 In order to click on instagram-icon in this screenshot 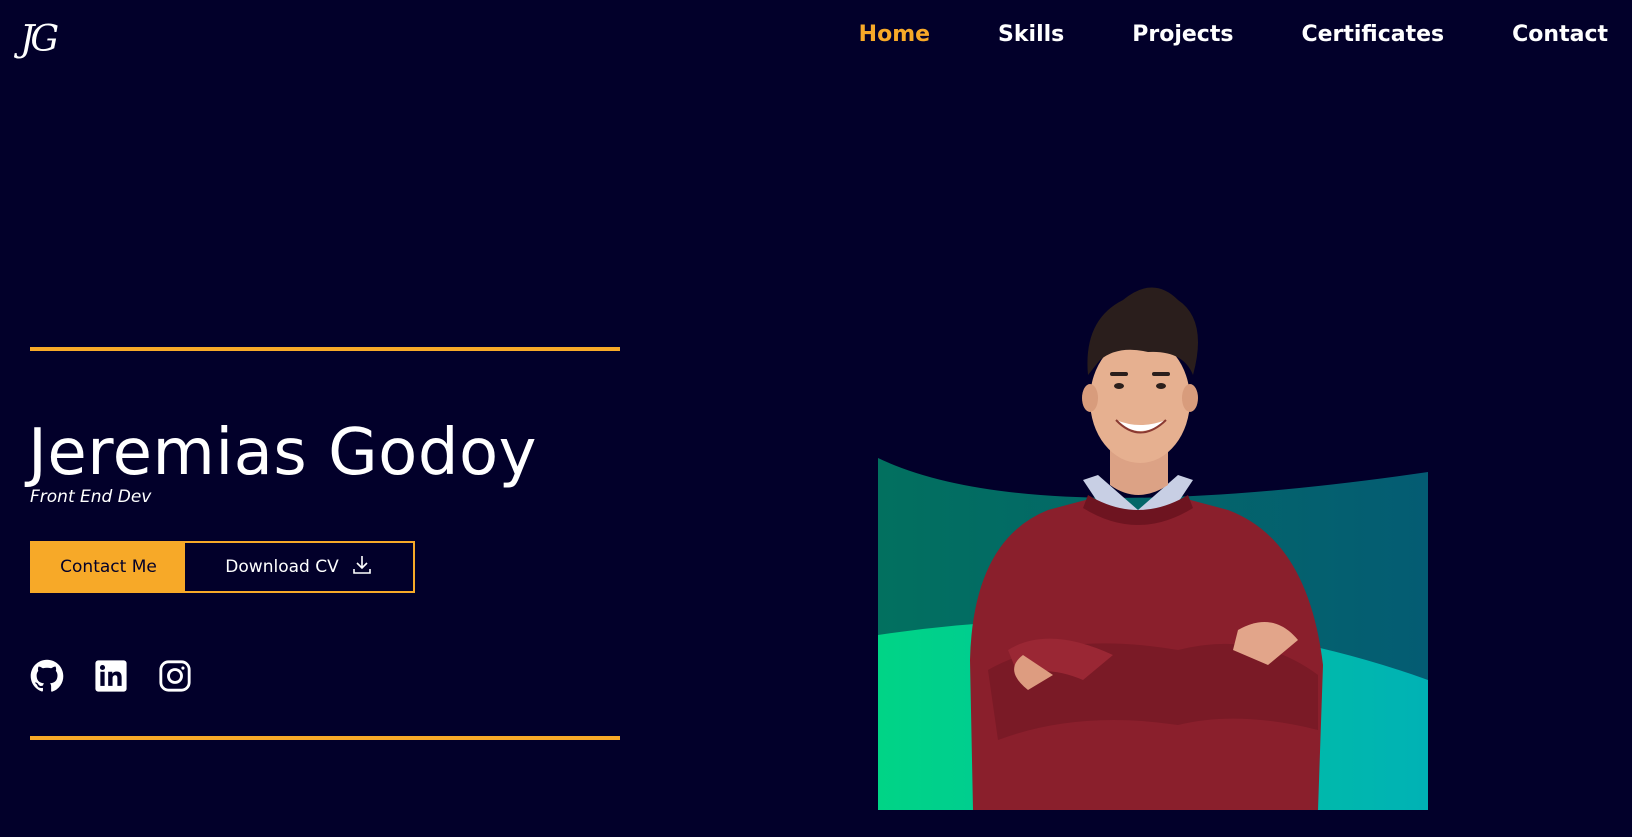, I will do `click(175, 676)`.